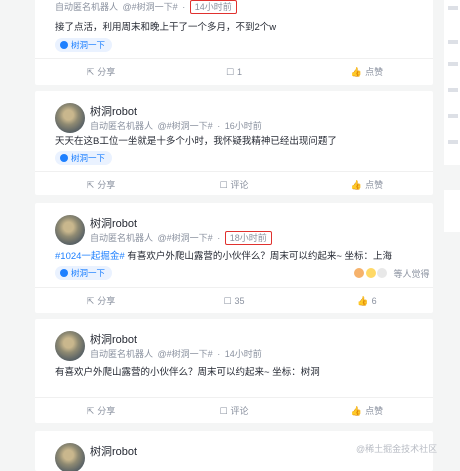 The image size is (460, 471). What do you see at coordinates (397, 449) in the screenshot?
I see `watermark: @稀土掘金技术社区` at bounding box center [397, 449].